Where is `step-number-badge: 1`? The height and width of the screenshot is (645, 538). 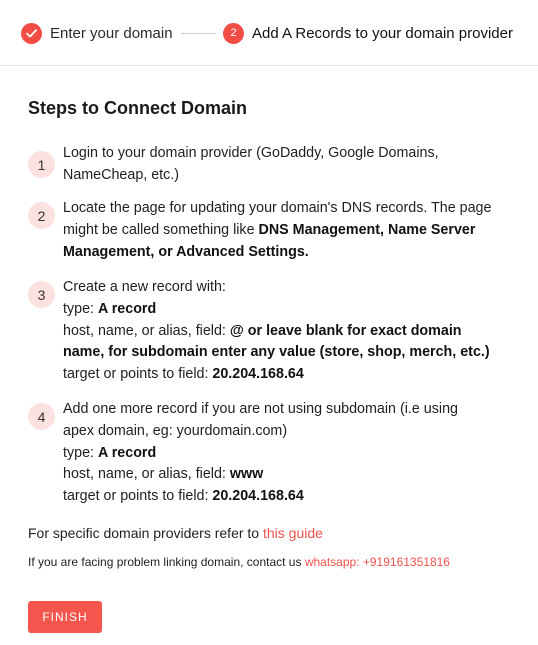 step-number-badge: 1 is located at coordinates (41, 164).